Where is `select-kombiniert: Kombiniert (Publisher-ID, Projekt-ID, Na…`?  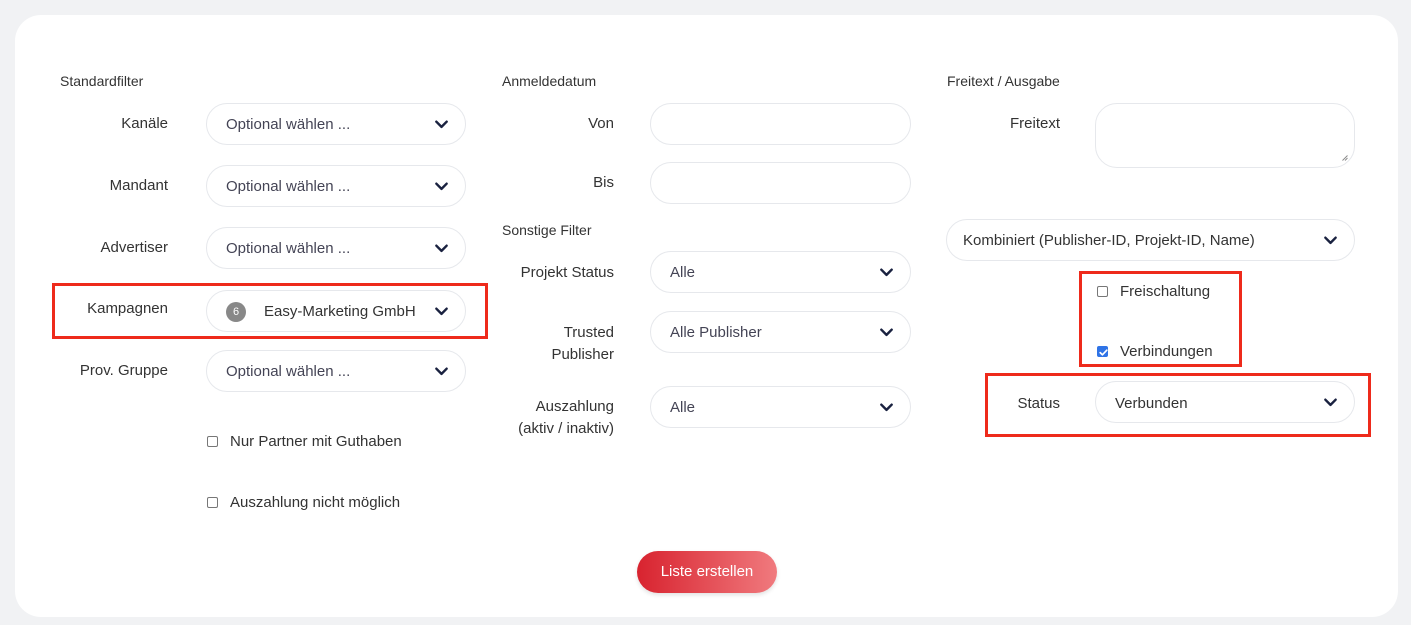
select-kombiniert: Kombiniert (Publisher-ID, Projekt-ID, Na… is located at coordinates (1150, 240).